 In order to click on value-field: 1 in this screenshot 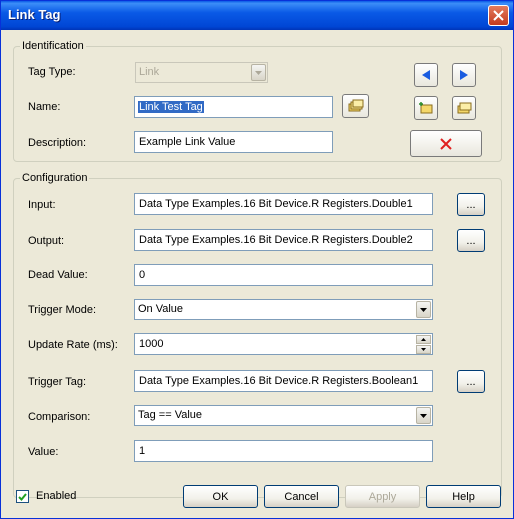, I will do `click(283, 451)`.